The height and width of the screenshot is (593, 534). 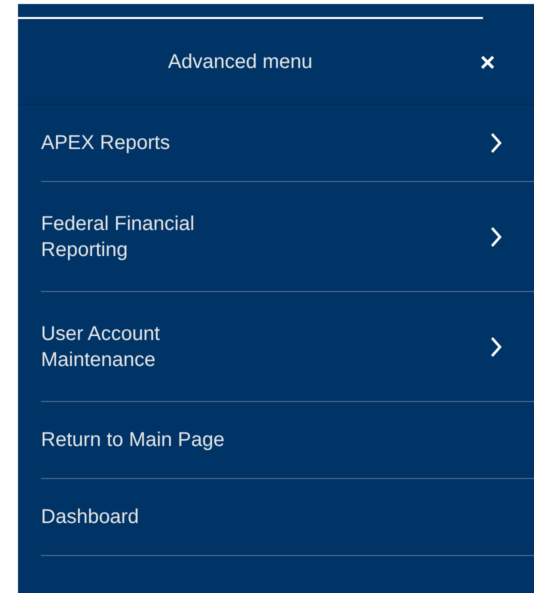 I want to click on menu-title: Advanced menu, so click(x=240, y=62).